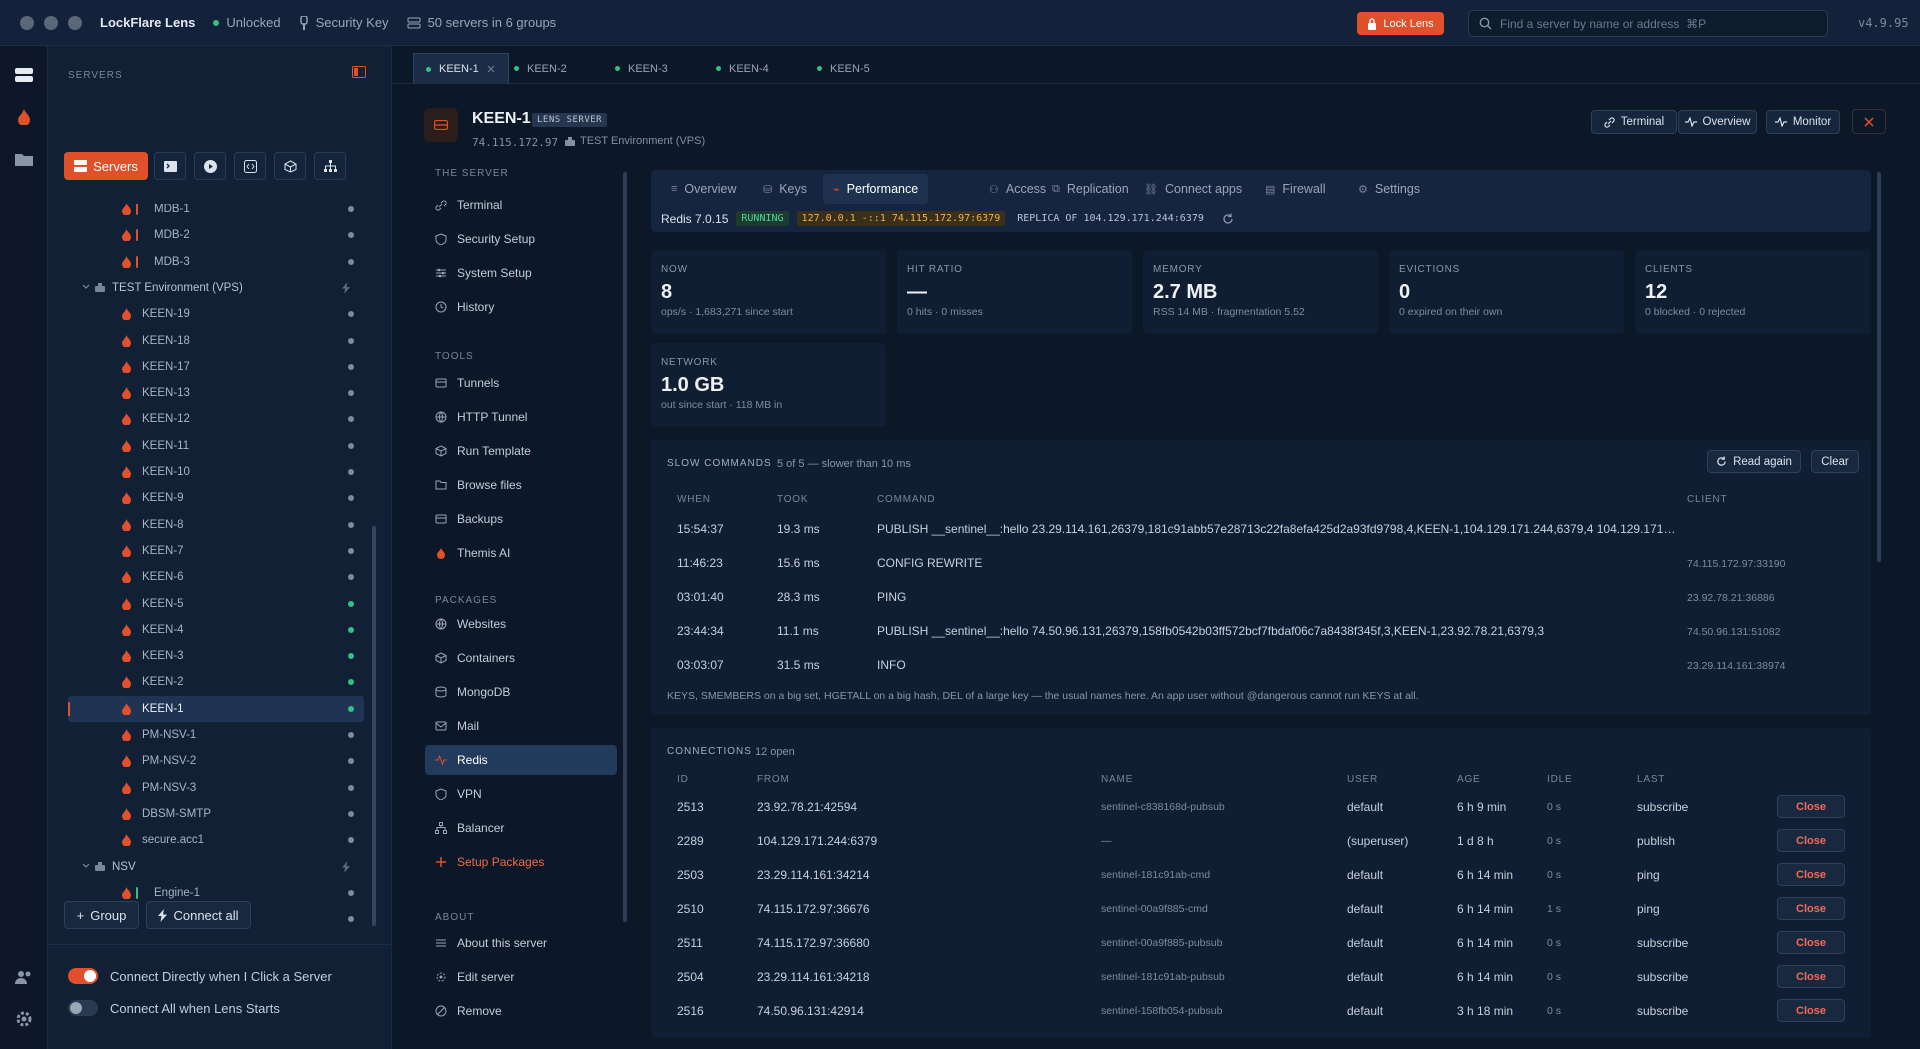  Describe the element at coordinates (521, 485) in the screenshot. I see `nav-item-browse-files: Browse files` at that location.